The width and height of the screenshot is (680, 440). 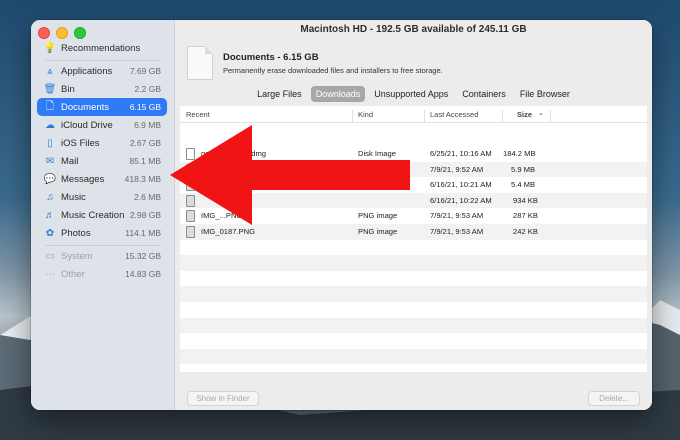 I want to click on cloud-icon: ☁, so click(x=50, y=125).